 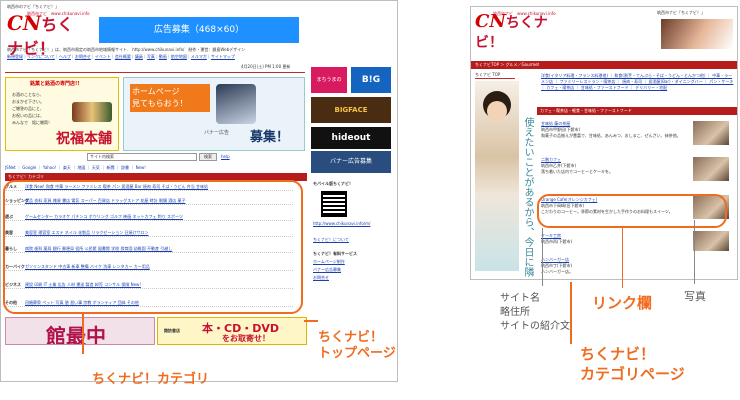 I want to click on category-callout, so click(x=153, y=247).